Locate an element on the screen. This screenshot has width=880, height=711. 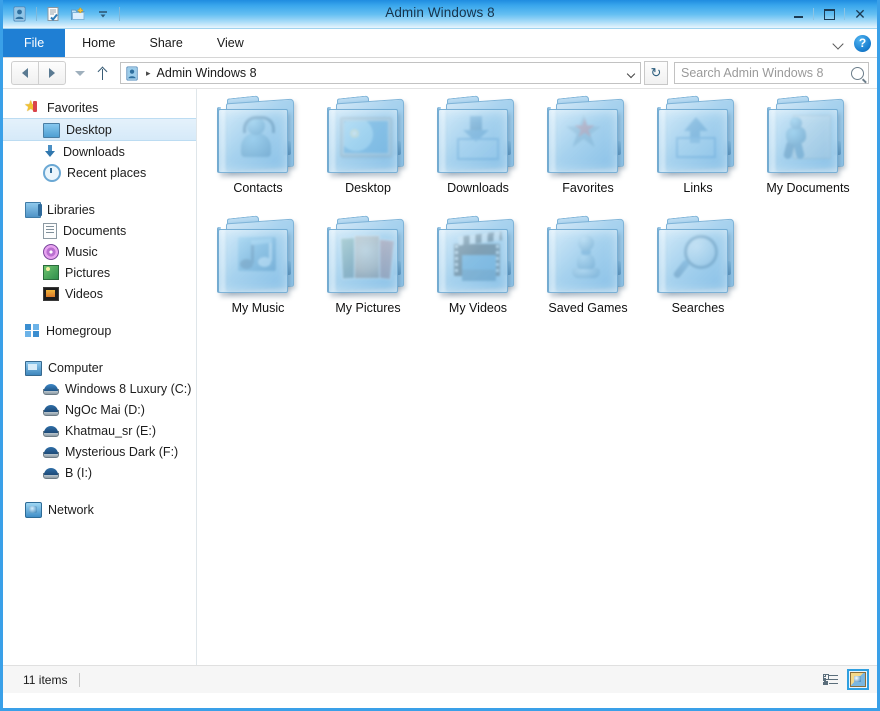
large-icons-view-icon is located at coordinates (858, 679).